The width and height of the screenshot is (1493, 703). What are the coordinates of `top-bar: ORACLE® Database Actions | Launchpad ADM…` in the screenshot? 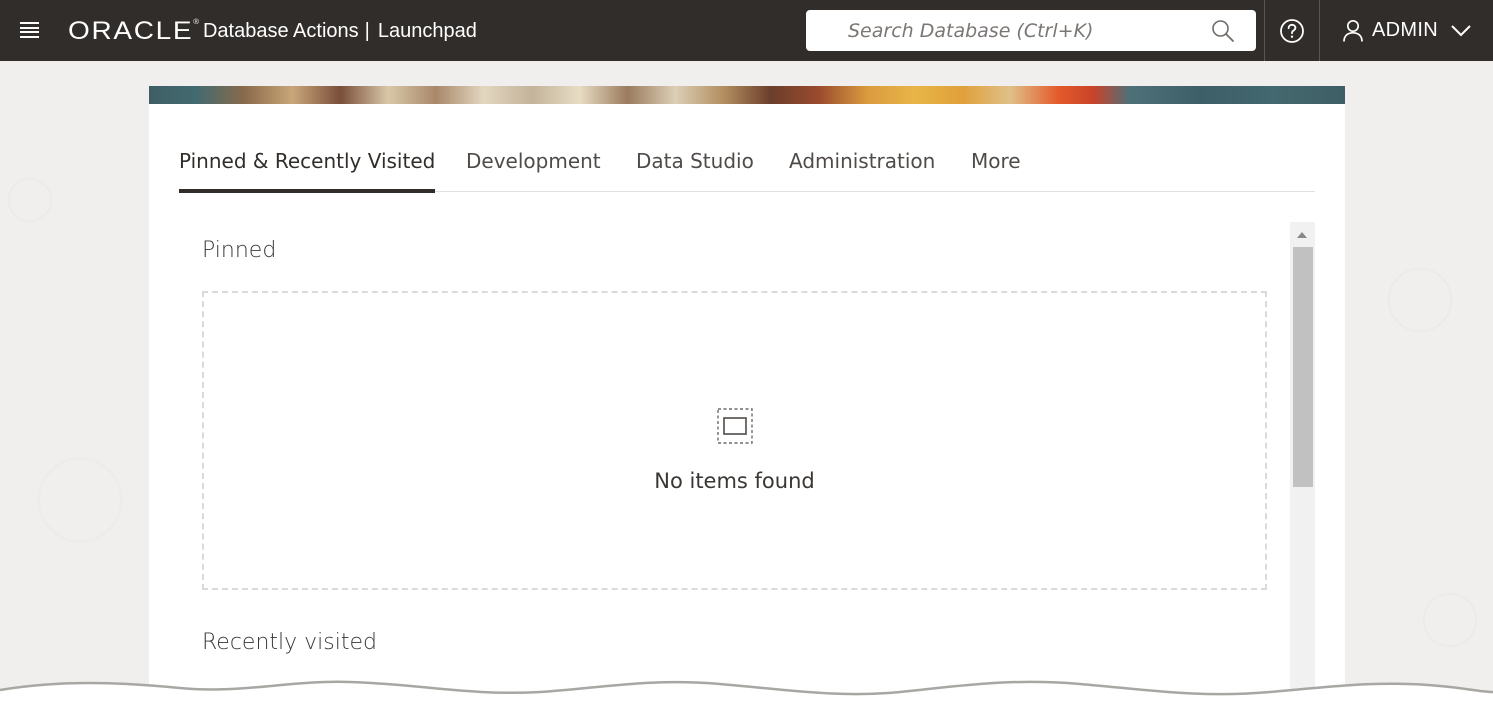 It's located at (746, 30).